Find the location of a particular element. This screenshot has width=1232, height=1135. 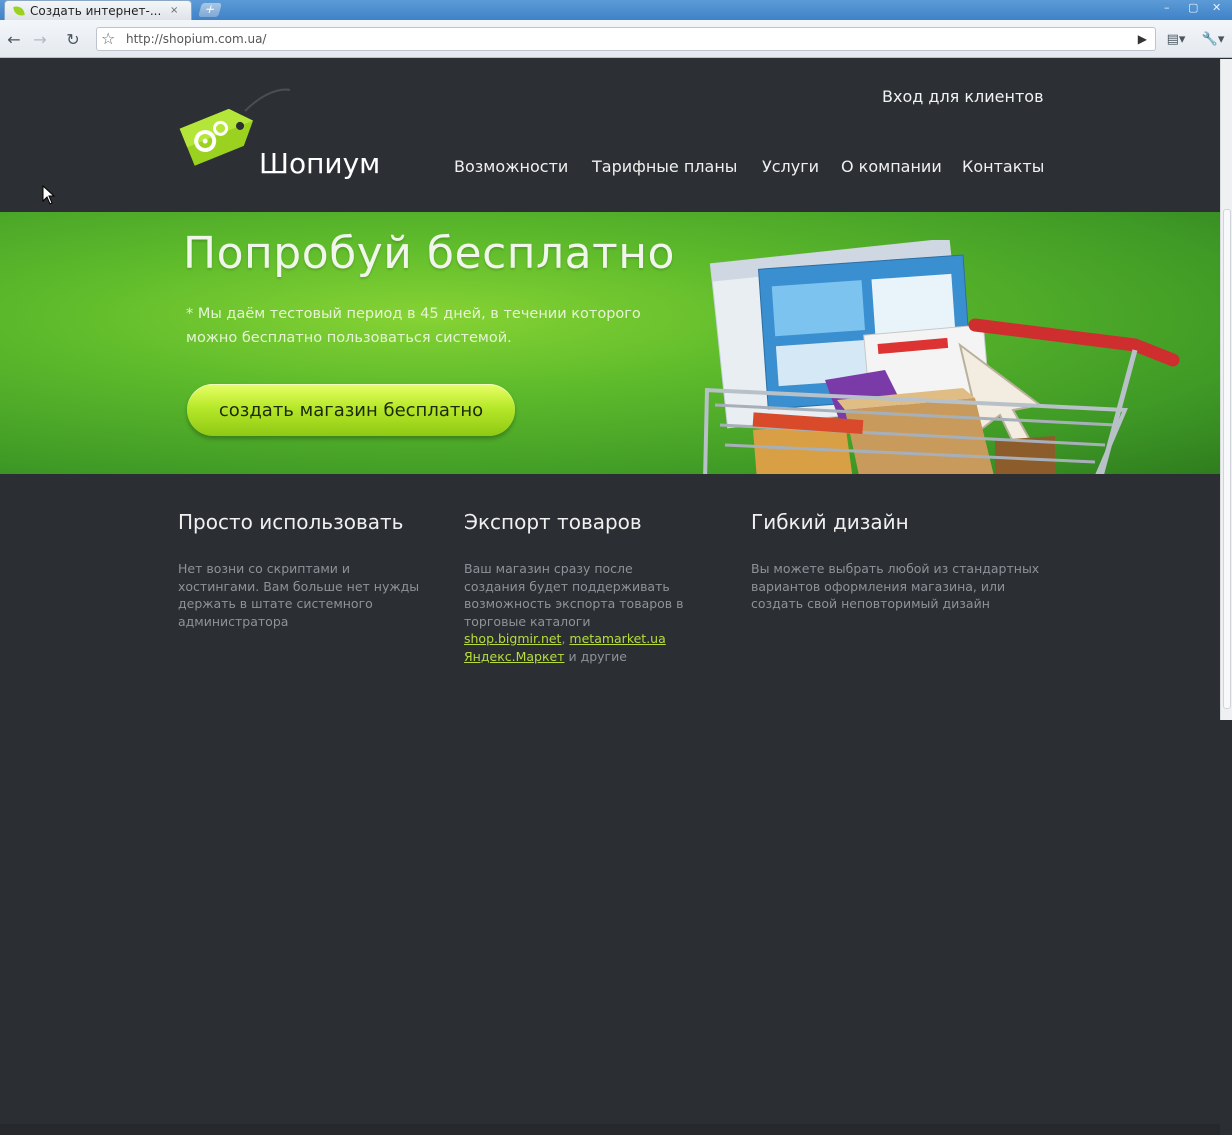

go-icon: ▶ is located at coordinates (1142, 39).